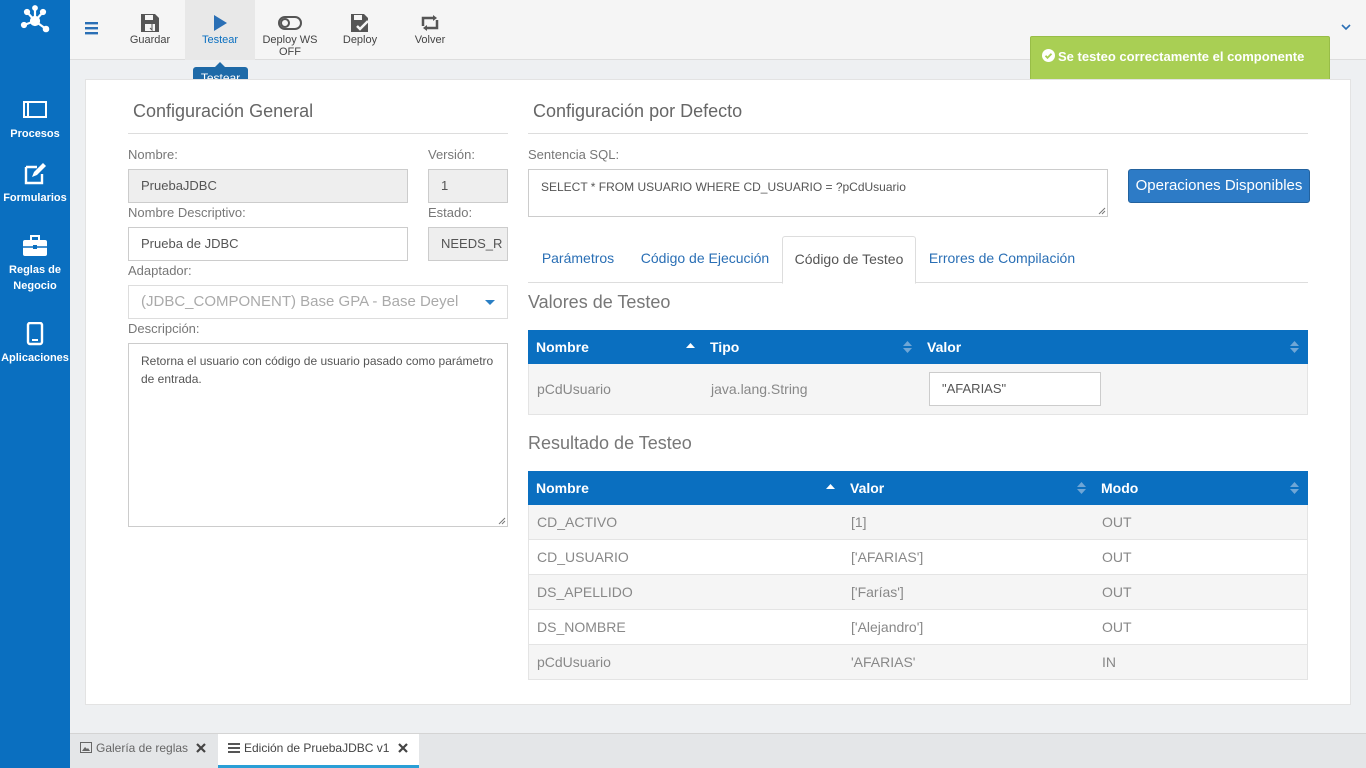 The height and width of the screenshot is (768, 1366). I want to click on sidebar-item-procesos: Procesos, so click(35, 120).